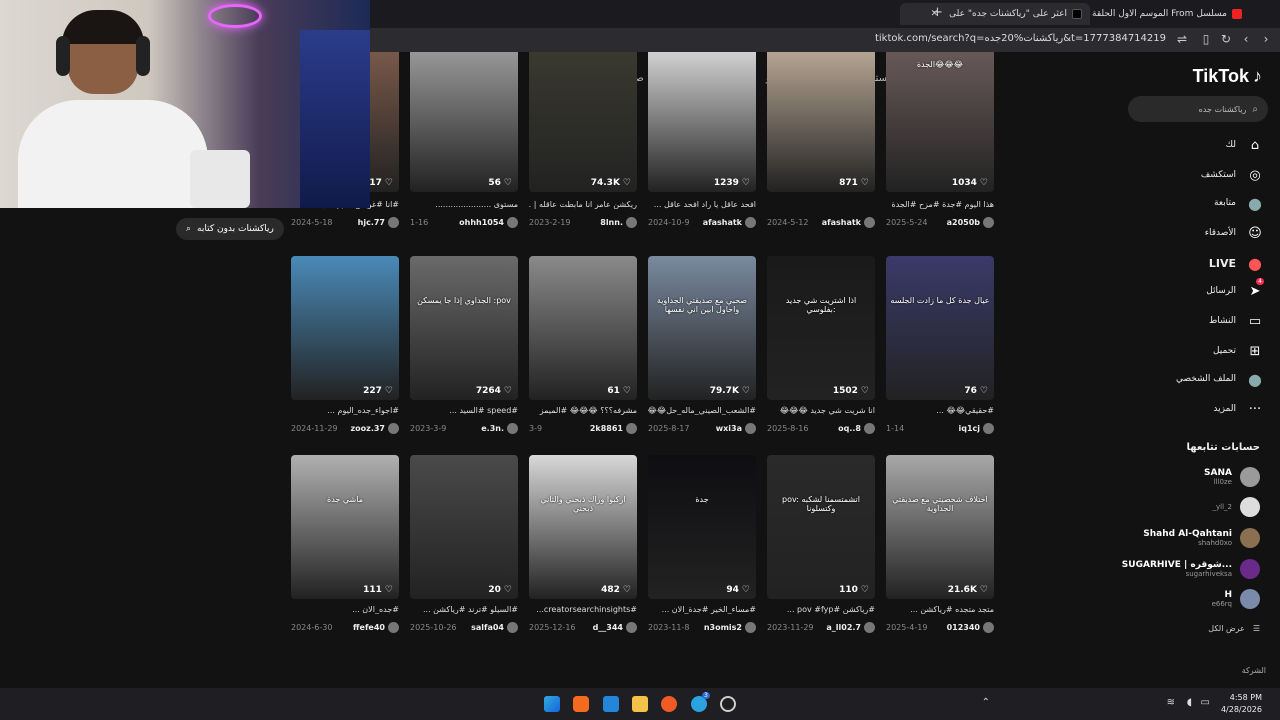 This screenshot has width=1280, height=720. Describe the element at coordinates (611, 704) in the screenshot. I see `vscode-icon` at that location.